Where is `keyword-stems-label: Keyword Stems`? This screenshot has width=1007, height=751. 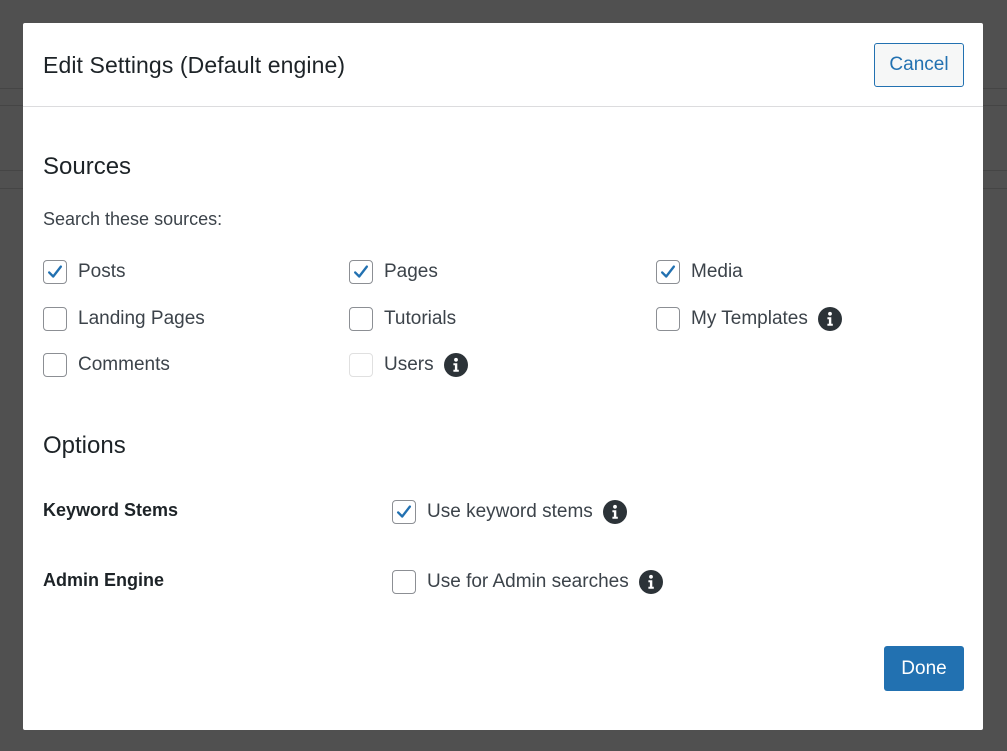
keyword-stems-label: Keyword Stems is located at coordinates (111, 510).